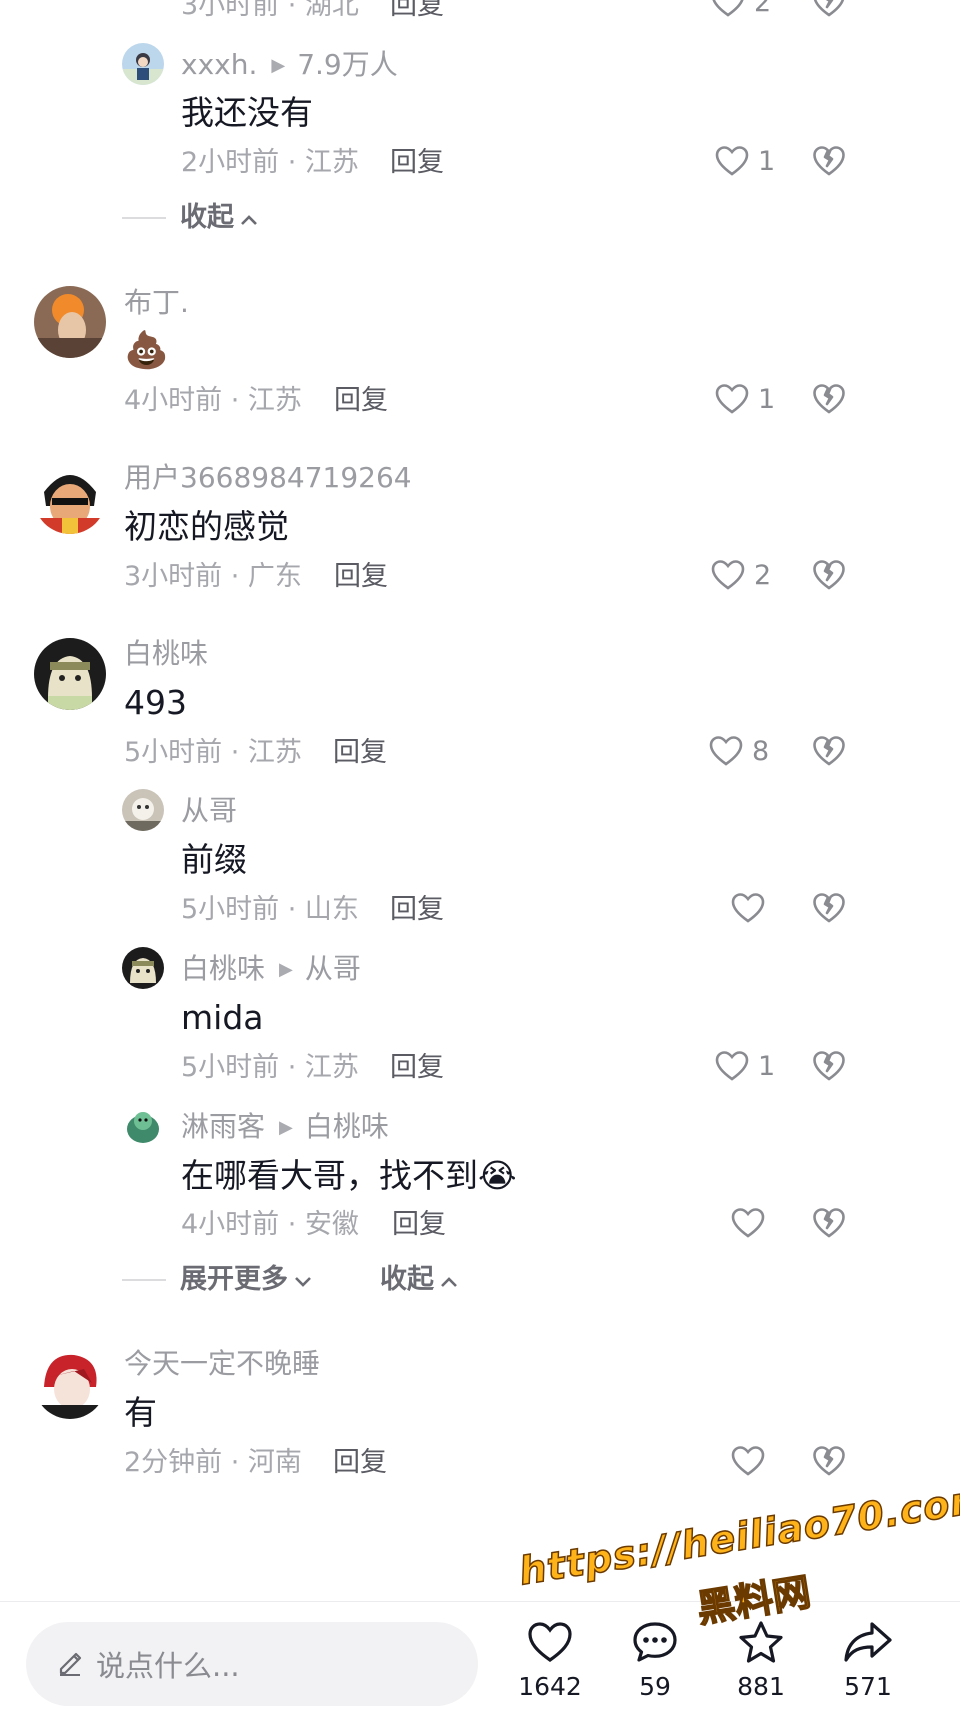 The width and height of the screenshot is (960, 1712). What do you see at coordinates (738, 751) in the screenshot?
I see `like-button: 8` at bounding box center [738, 751].